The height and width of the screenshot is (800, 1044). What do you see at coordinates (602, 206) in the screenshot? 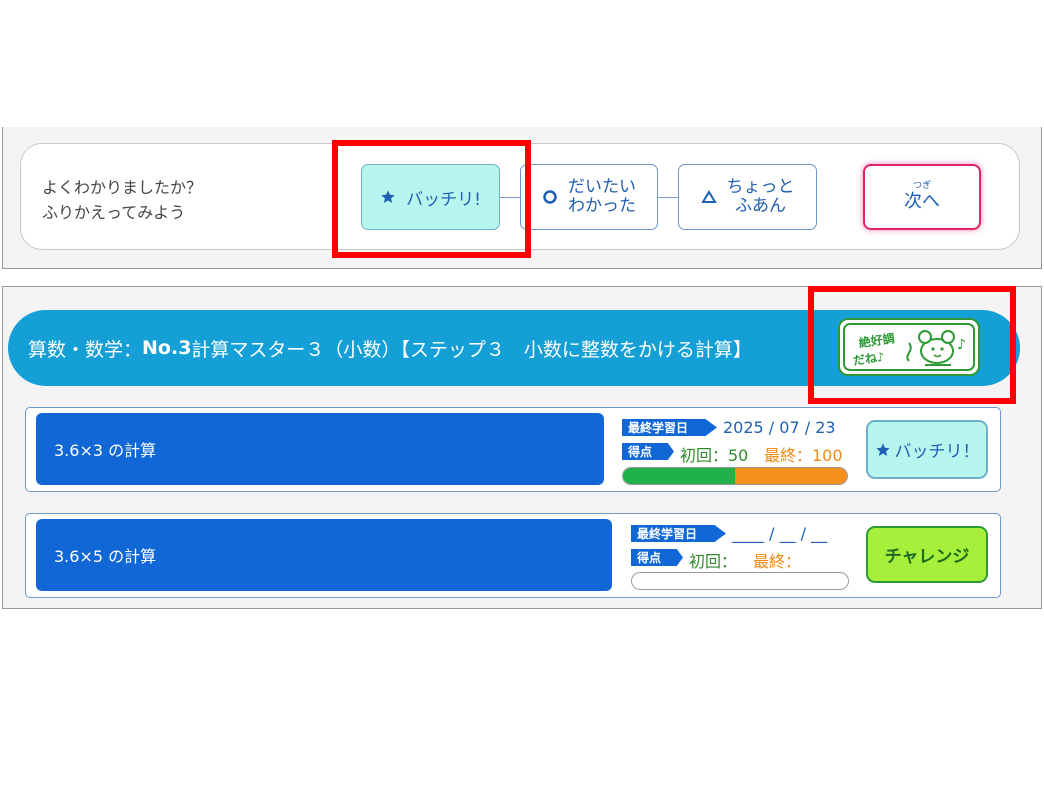
I see `rating-label-line2: わかった` at bounding box center [602, 206].